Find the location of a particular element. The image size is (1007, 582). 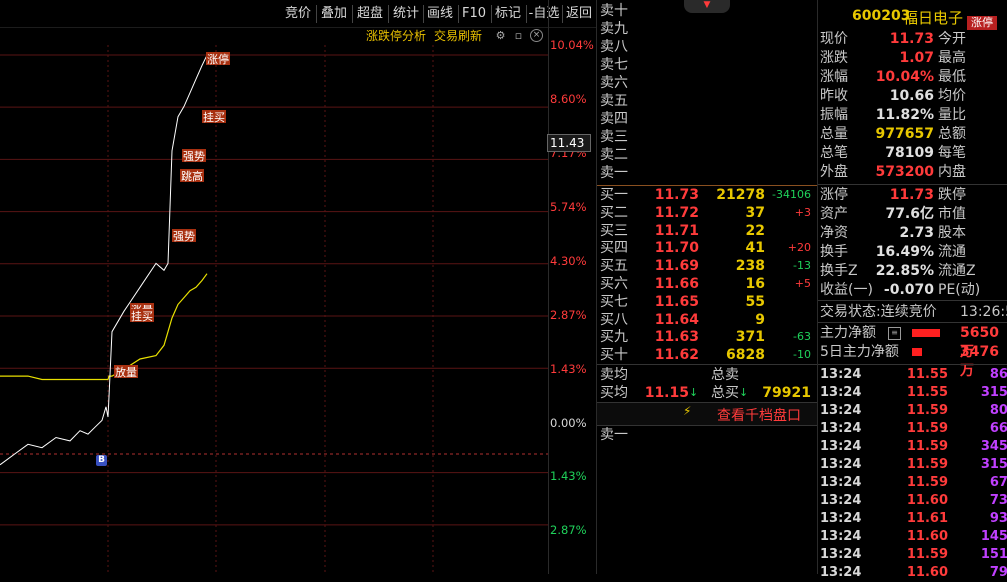

quote-row: 换手 16.49% 流通 is located at coordinates (893, 252).